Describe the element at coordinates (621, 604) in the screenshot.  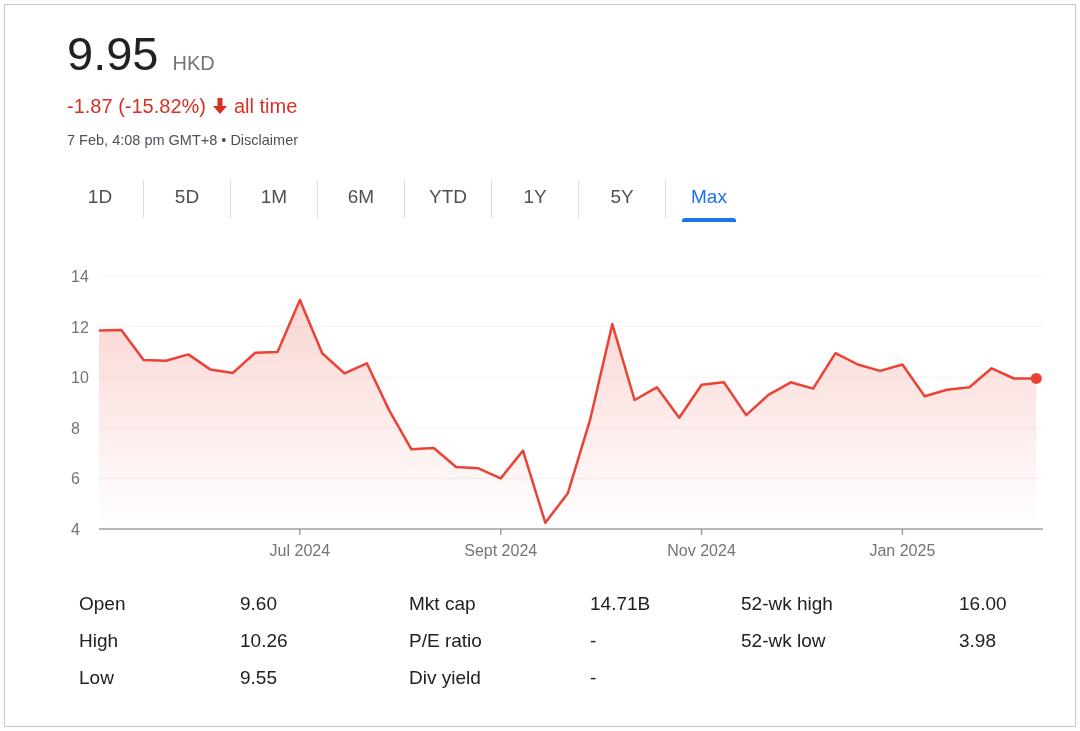
I see `stat-value: 14.71B` at that location.